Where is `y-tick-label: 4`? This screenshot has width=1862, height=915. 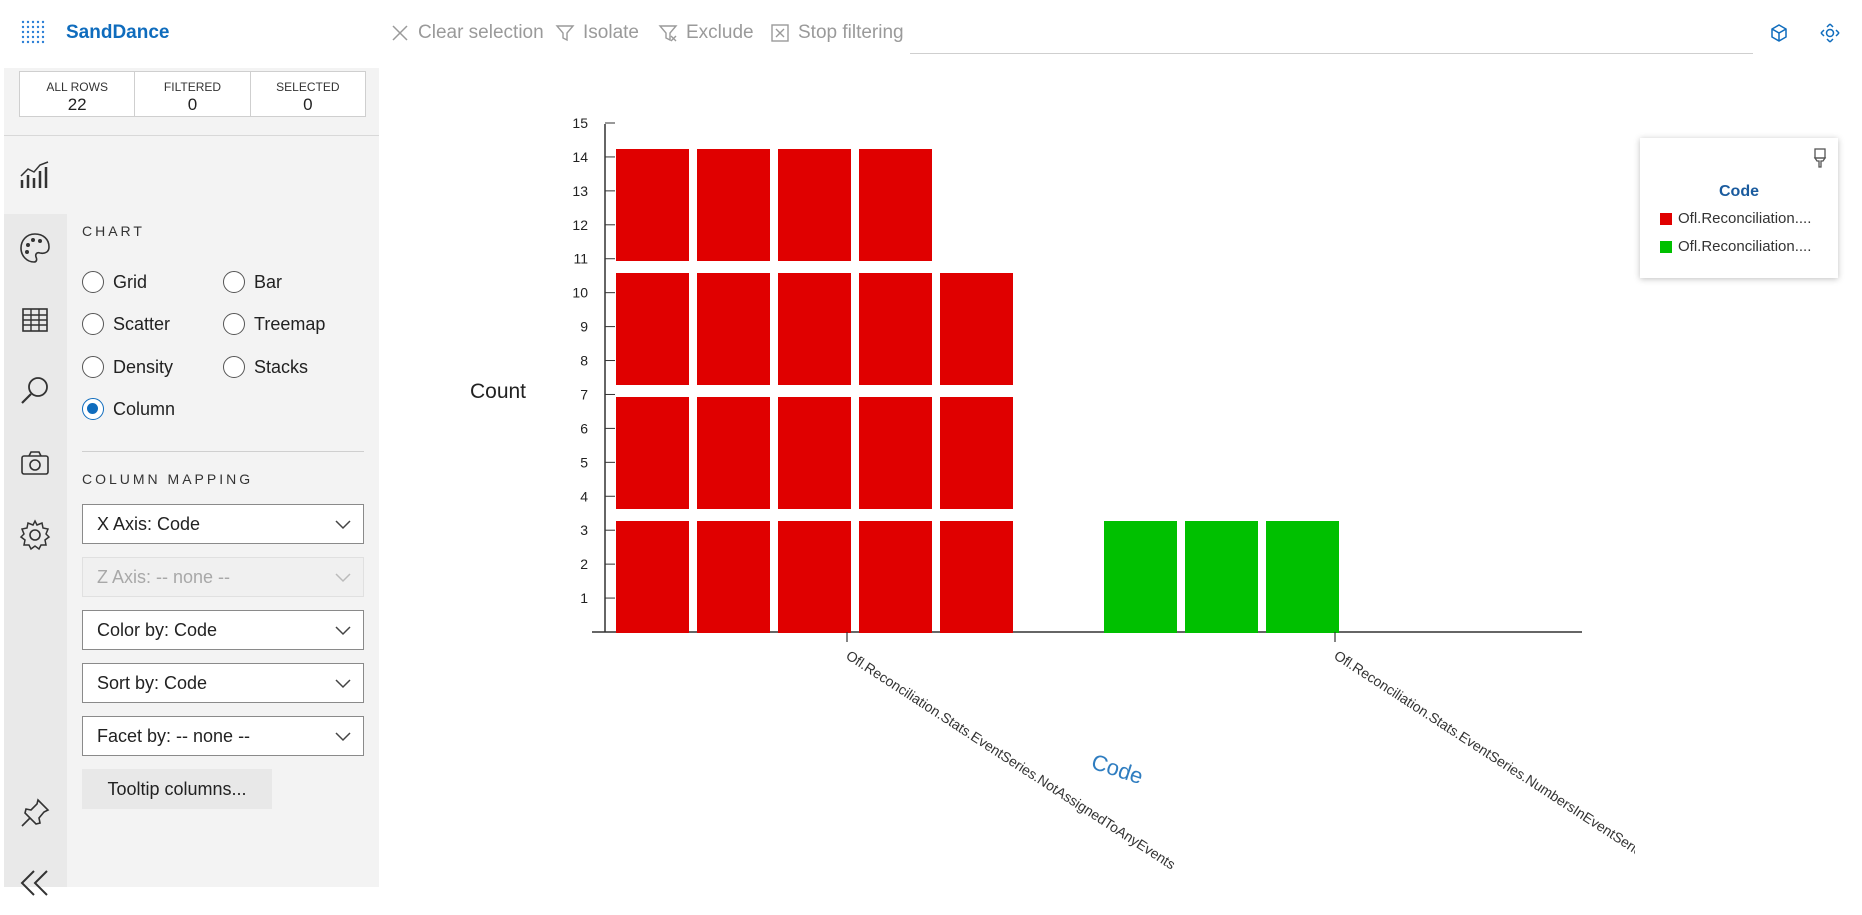
y-tick-label: 4 is located at coordinates (584, 496).